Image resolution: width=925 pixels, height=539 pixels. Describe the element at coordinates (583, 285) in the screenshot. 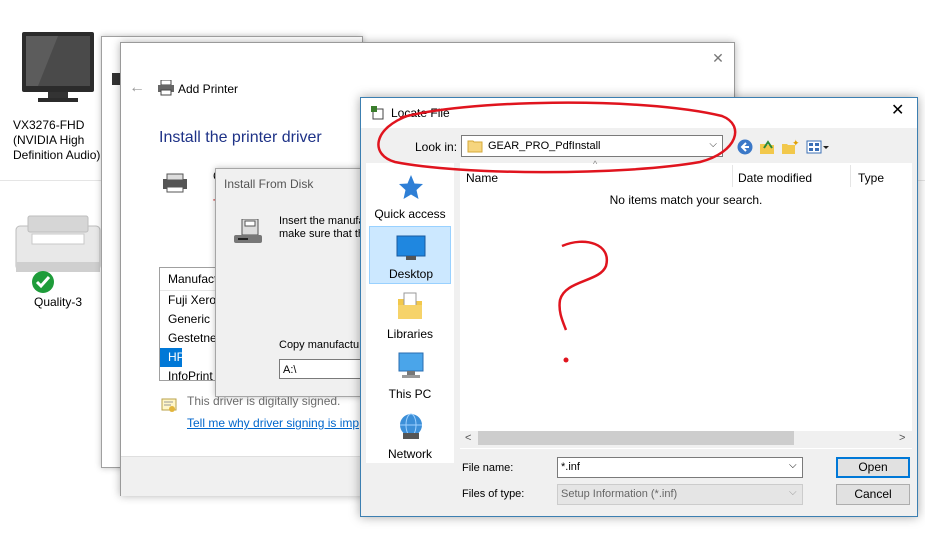

I see `annotation-question-mark` at that location.